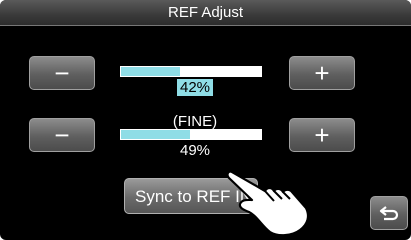 Image resolution: width=411 pixels, height=240 pixels. I want to click on return-arrow-icon, so click(389, 213).